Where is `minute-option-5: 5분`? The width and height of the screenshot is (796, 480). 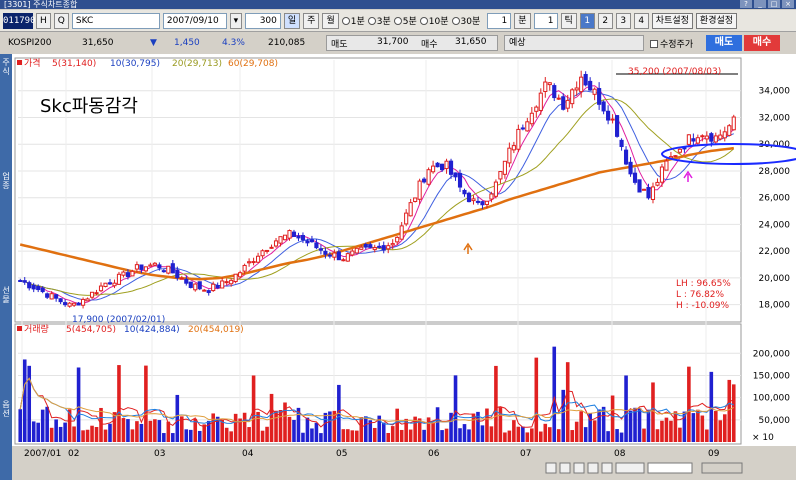 minute-option-5: 5분 is located at coordinates (405, 20).